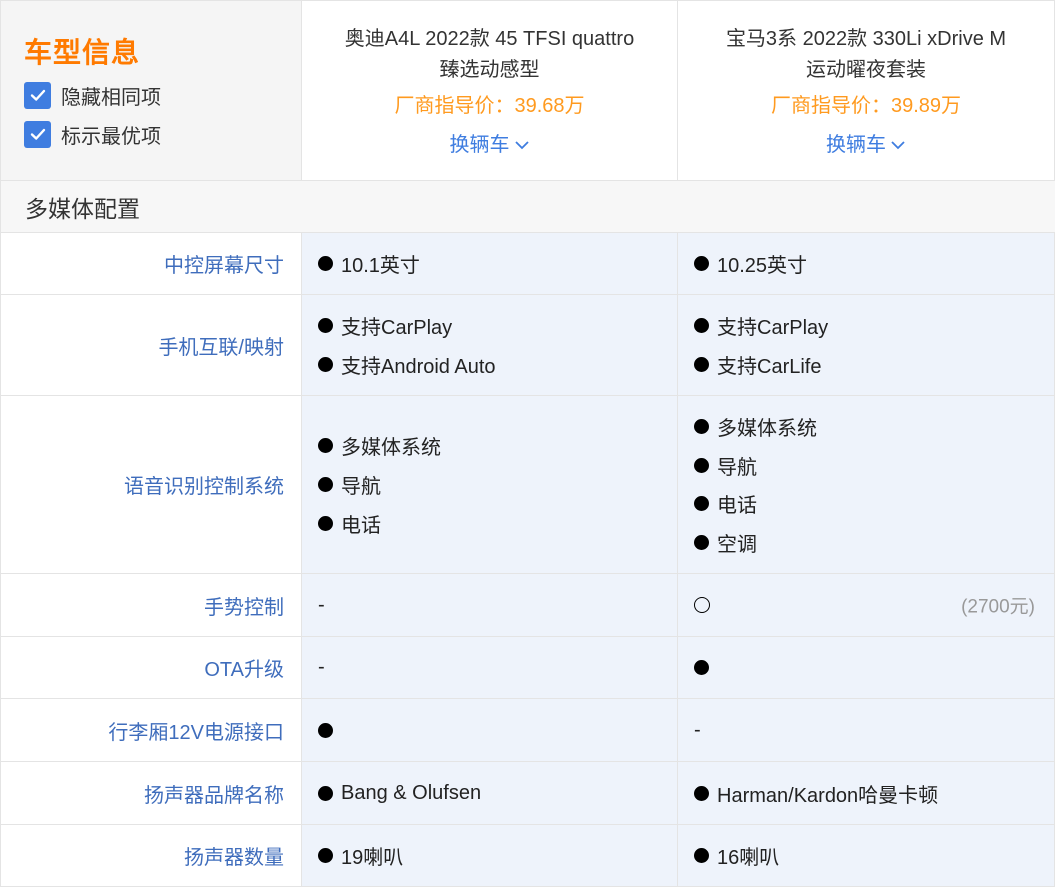  I want to click on spec-text: Harman/Kardon哈曼卡顿, so click(828, 795).